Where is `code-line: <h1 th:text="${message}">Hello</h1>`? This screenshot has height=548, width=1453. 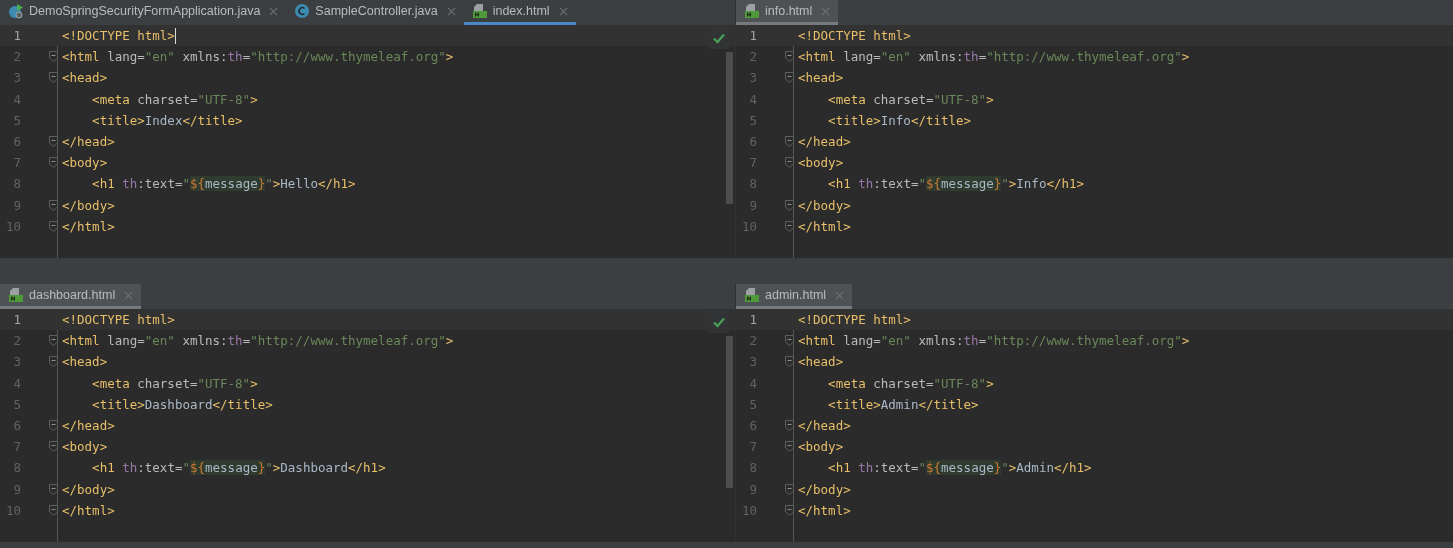
code-line: <h1 th:text="${message}">Hello</h1> is located at coordinates (223, 184).